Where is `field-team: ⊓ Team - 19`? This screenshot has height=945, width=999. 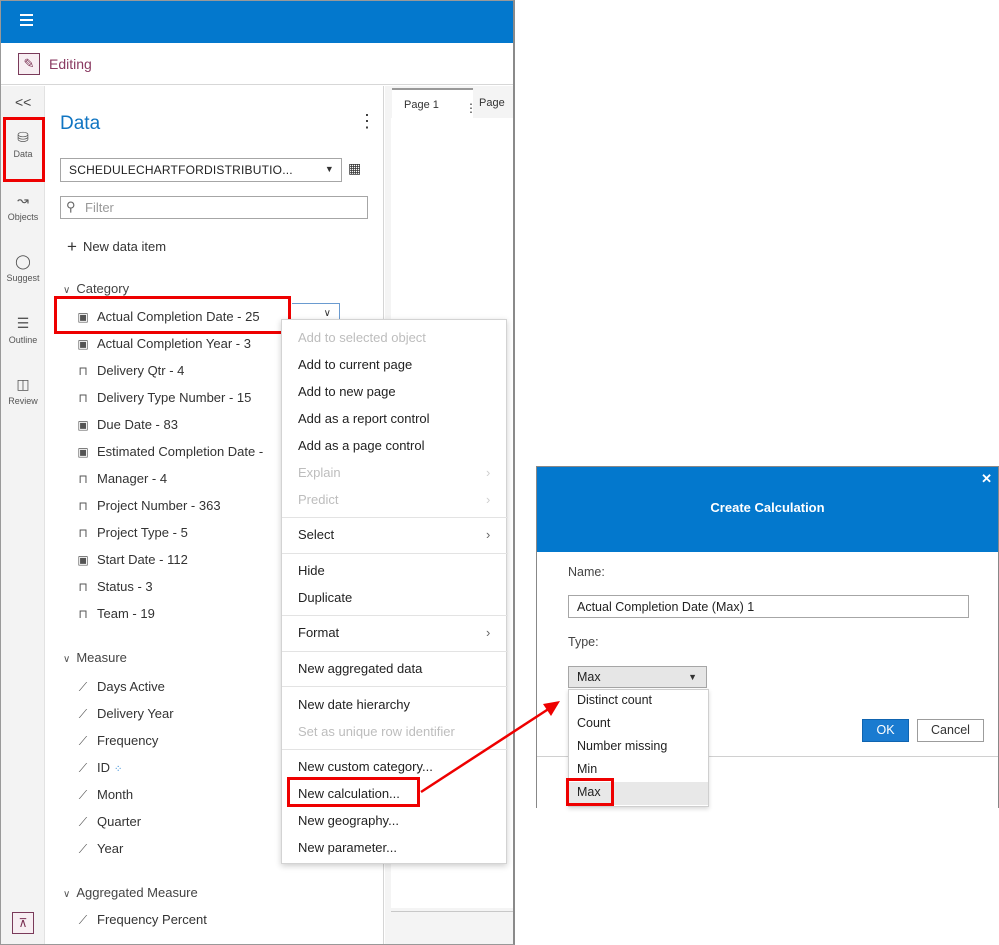 field-team: ⊓ Team - 19 is located at coordinates (115, 617).